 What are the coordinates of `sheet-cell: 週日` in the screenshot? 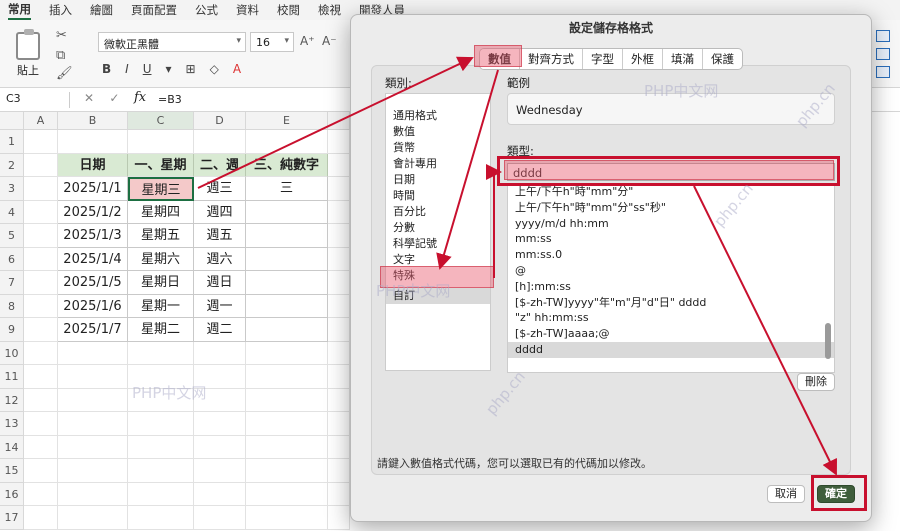 It's located at (220, 283).